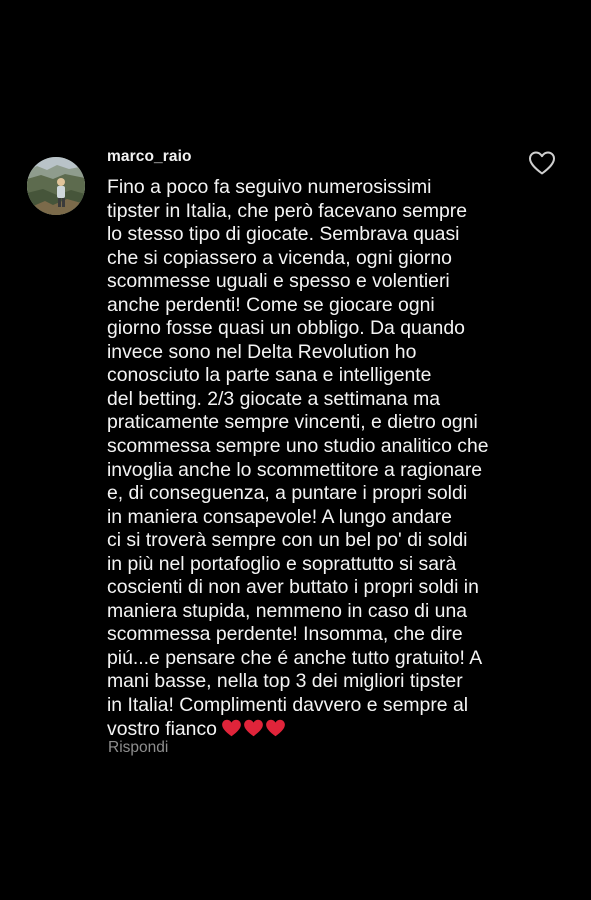 This screenshot has height=900, width=591. I want to click on like-button, so click(542, 163).